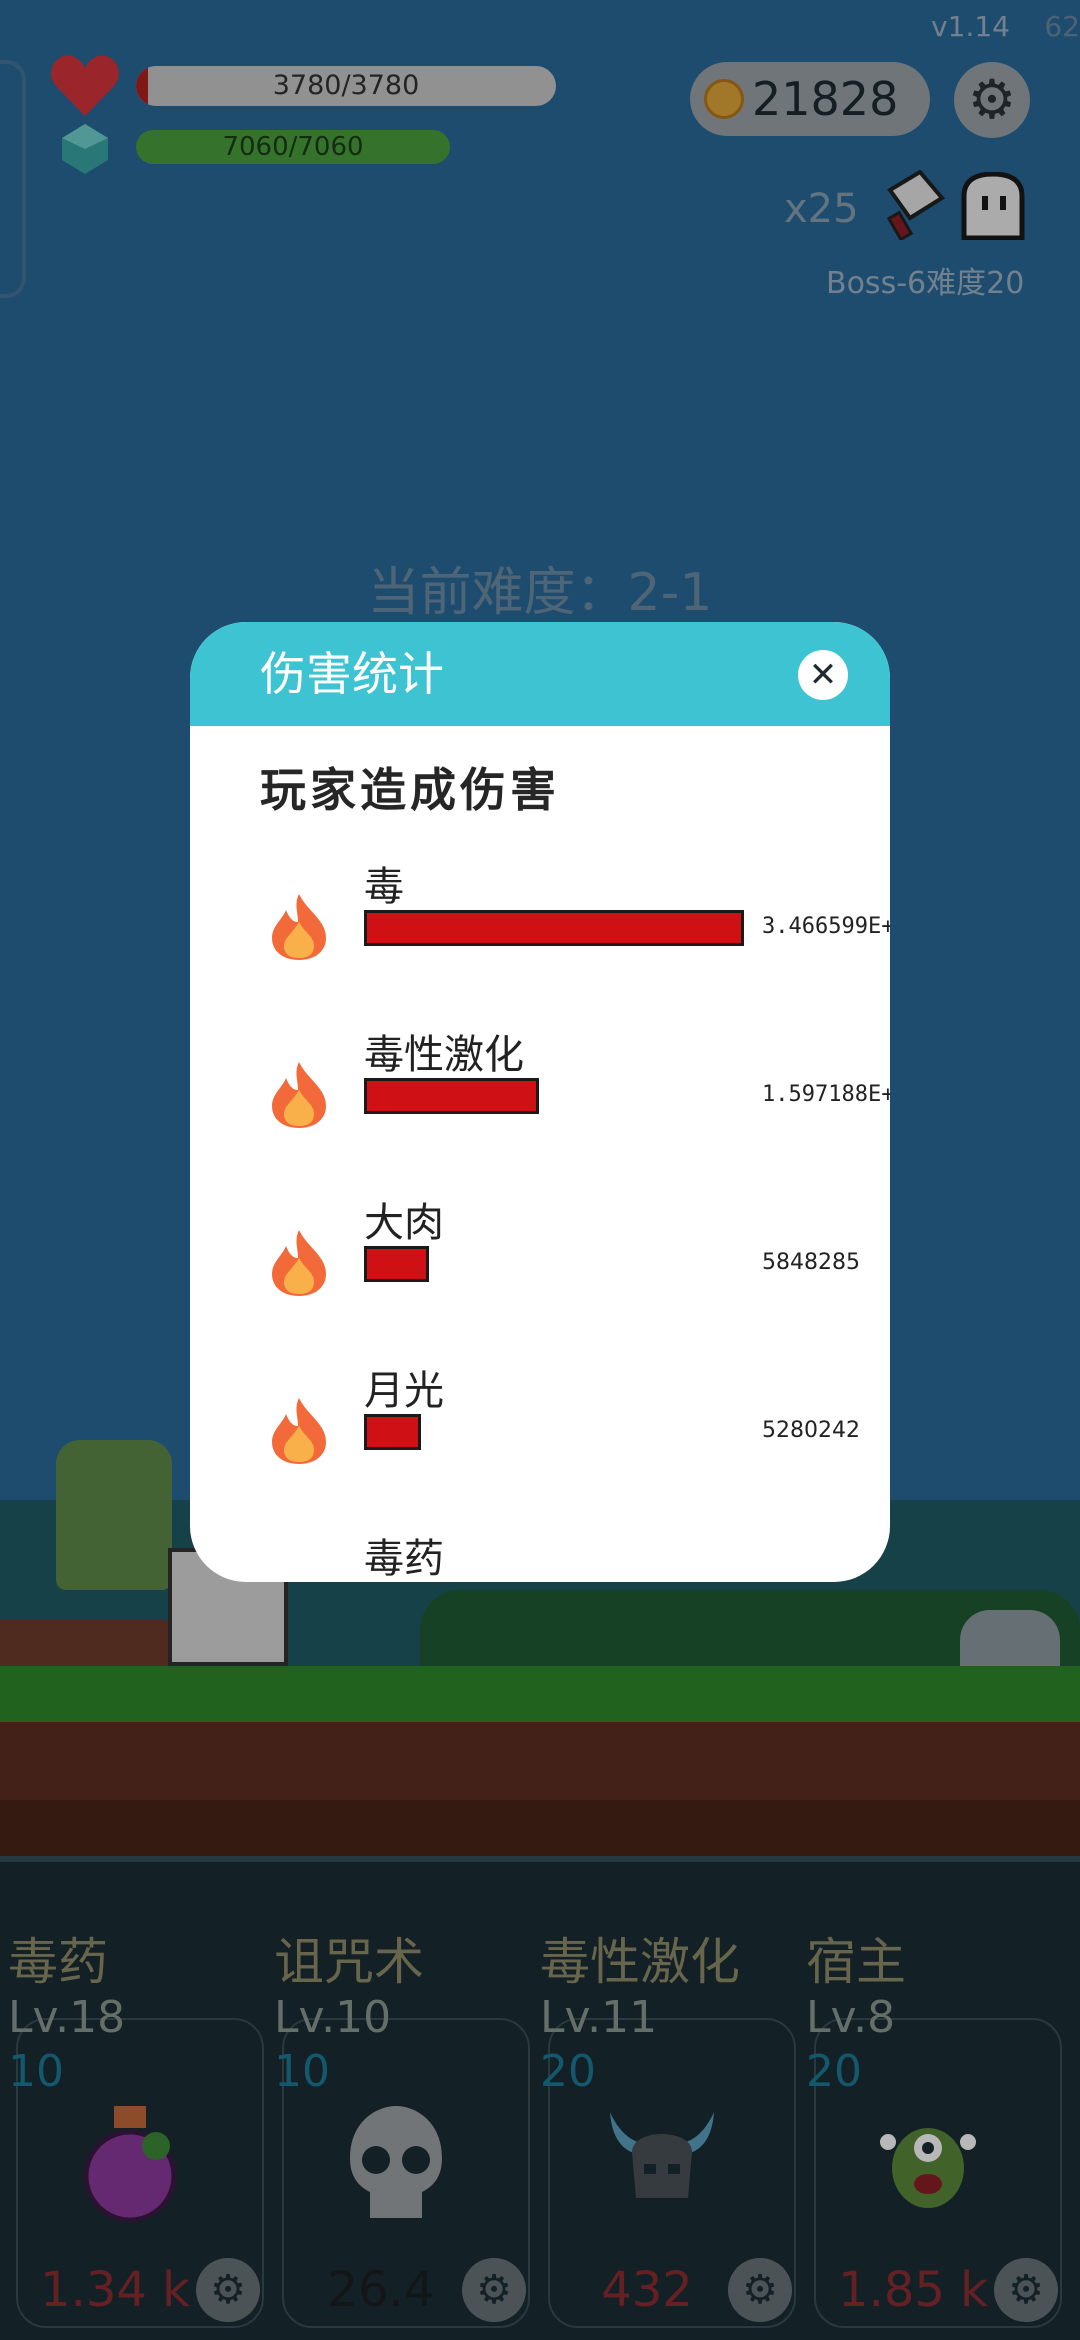 The width and height of the screenshot is (1080, 2340). Describe the element at coordinates (811, 1430) in the screenshot. I see `damage-value: 5280242` at that location.